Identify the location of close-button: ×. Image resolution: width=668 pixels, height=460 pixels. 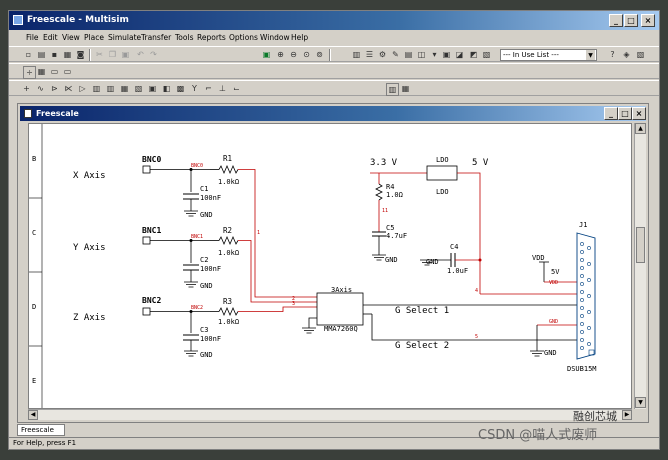
(648, 20).